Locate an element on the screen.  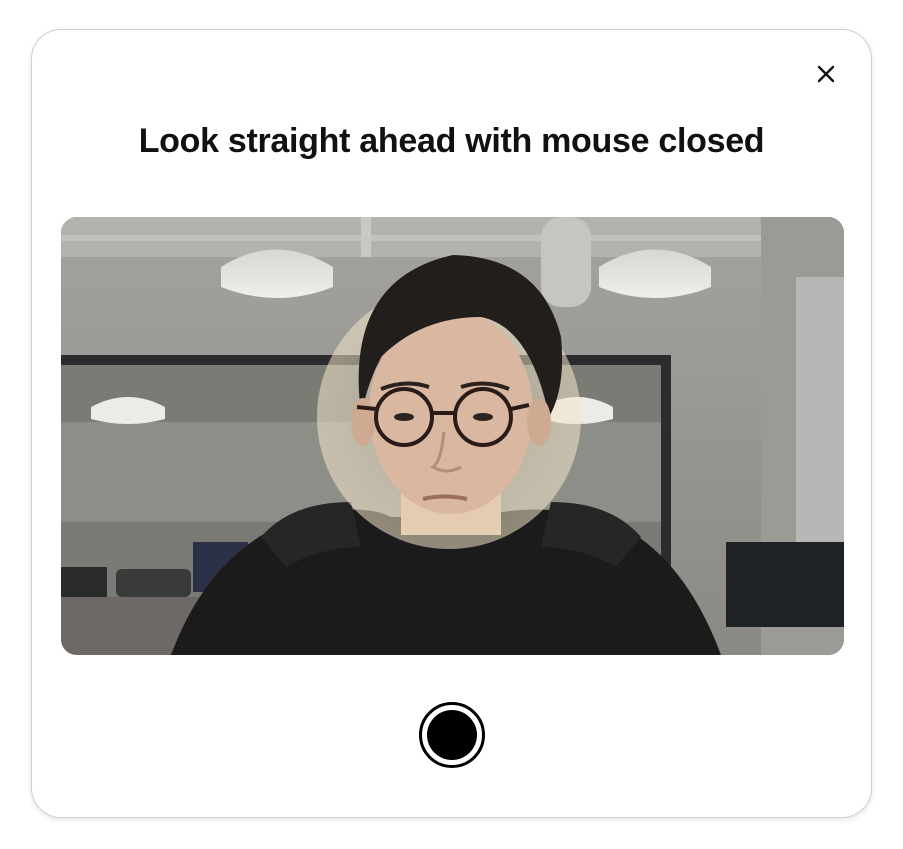
record-circle-icon is located at coordinates (452, 735).